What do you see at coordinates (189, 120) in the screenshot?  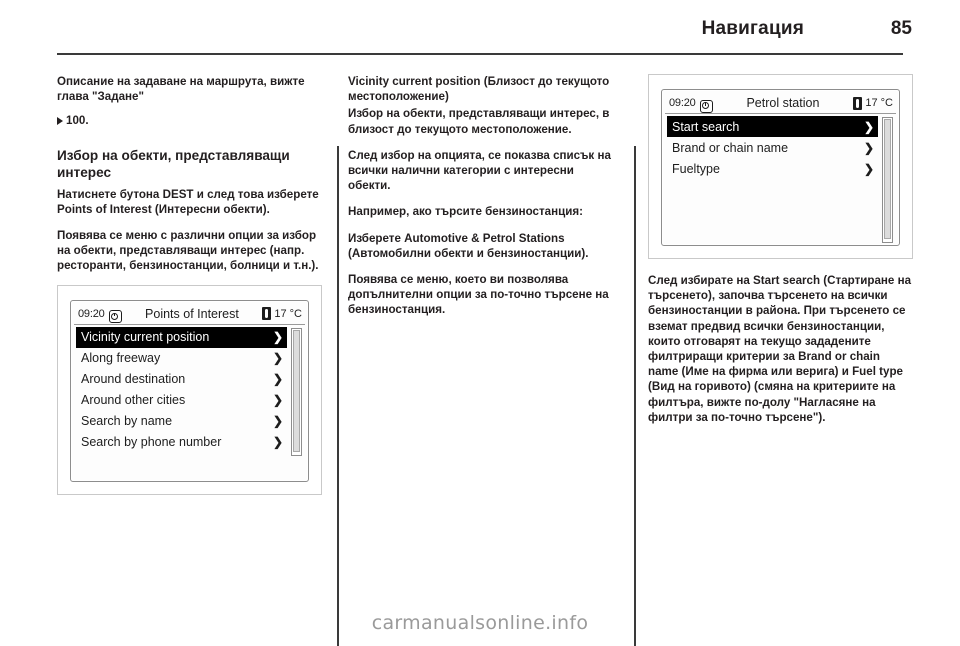 I see `page-reference: 100.` at bounding box center [189, 120].